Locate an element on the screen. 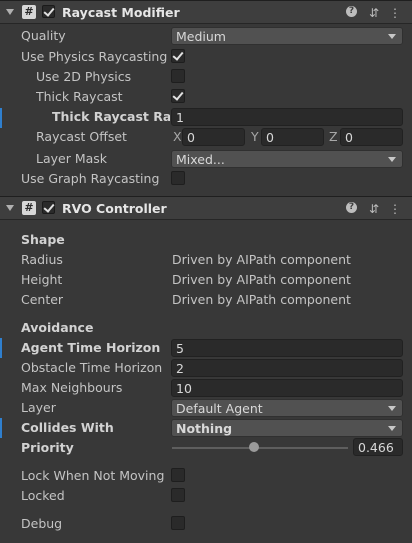  collides-with-label: Collides With is located at coordinates (67, 427).